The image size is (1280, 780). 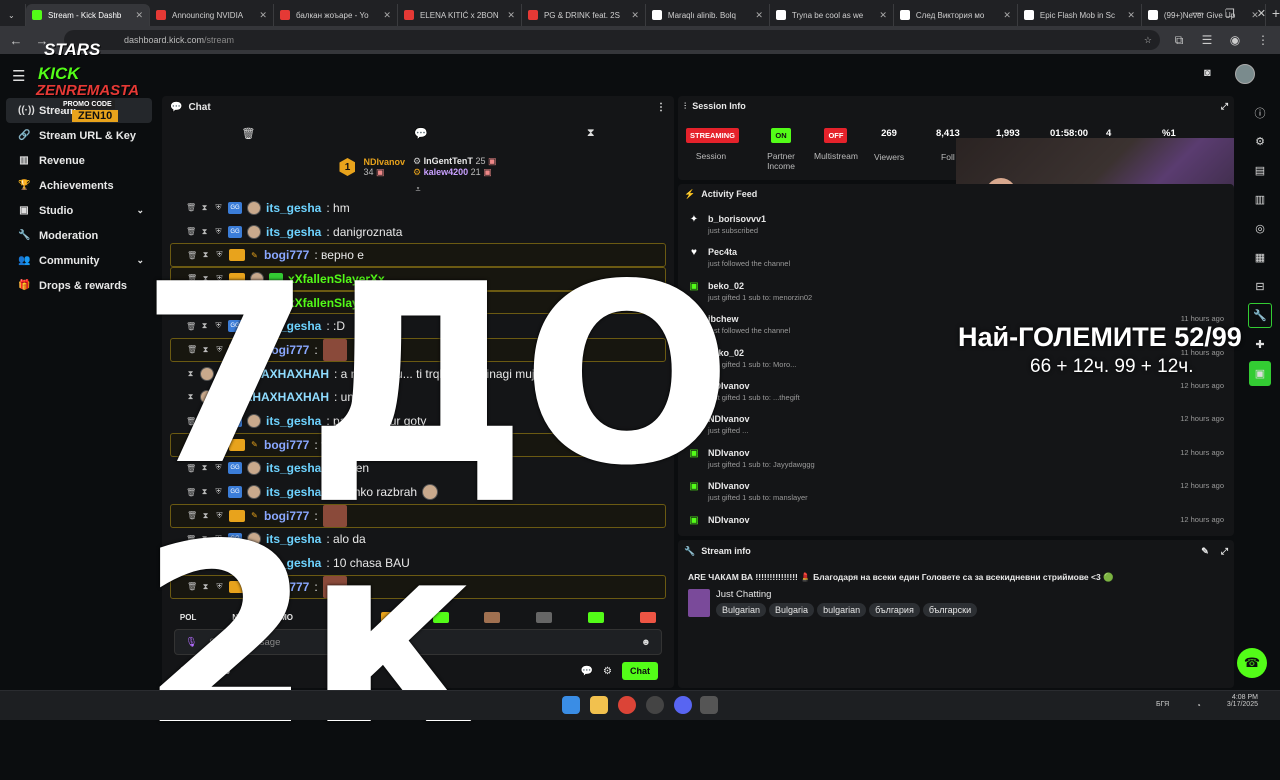 What do you see at coordinates (1197, 13) in the screenshot?
I see `minimize-icon: —` at bounding box center [1197, 13].